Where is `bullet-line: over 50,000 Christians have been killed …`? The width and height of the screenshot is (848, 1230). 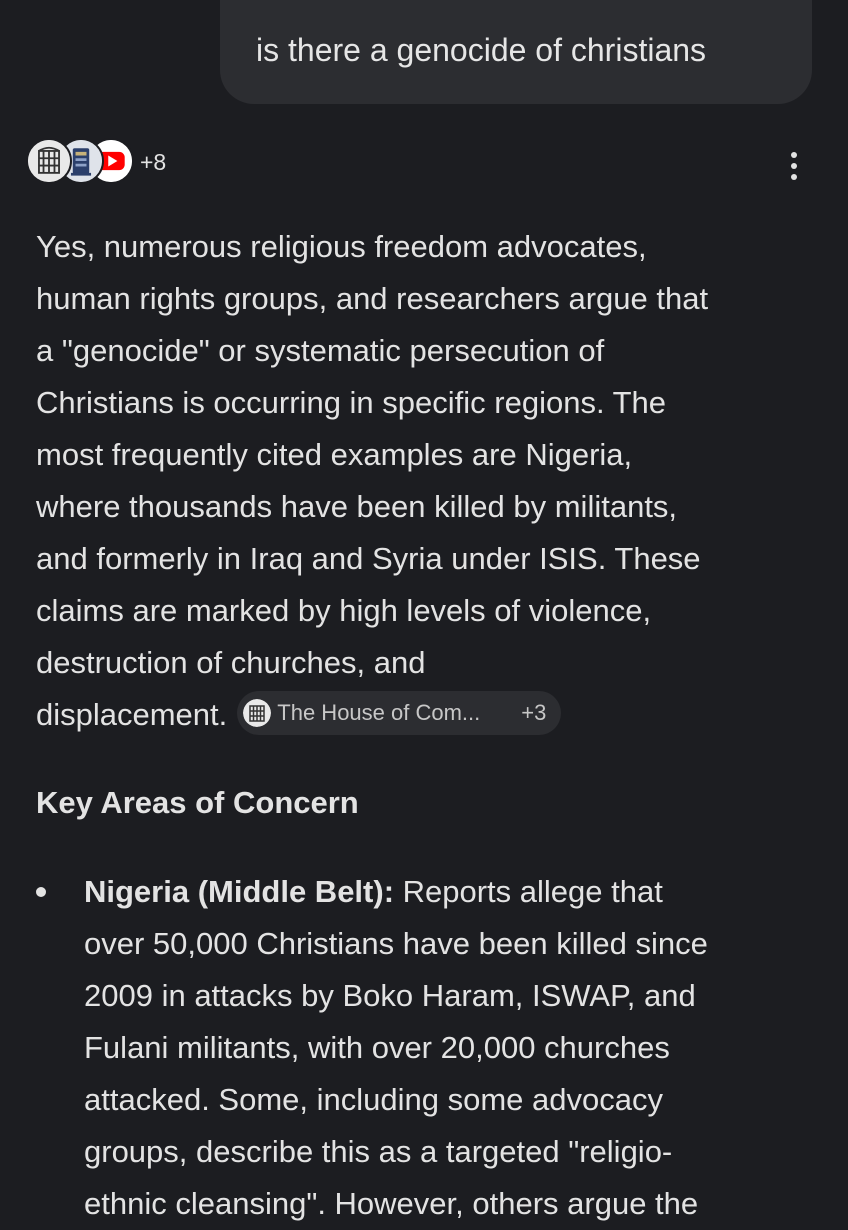 bullet-line: over 50,000 Christians have been killed … is located at coordinates (396, 943).